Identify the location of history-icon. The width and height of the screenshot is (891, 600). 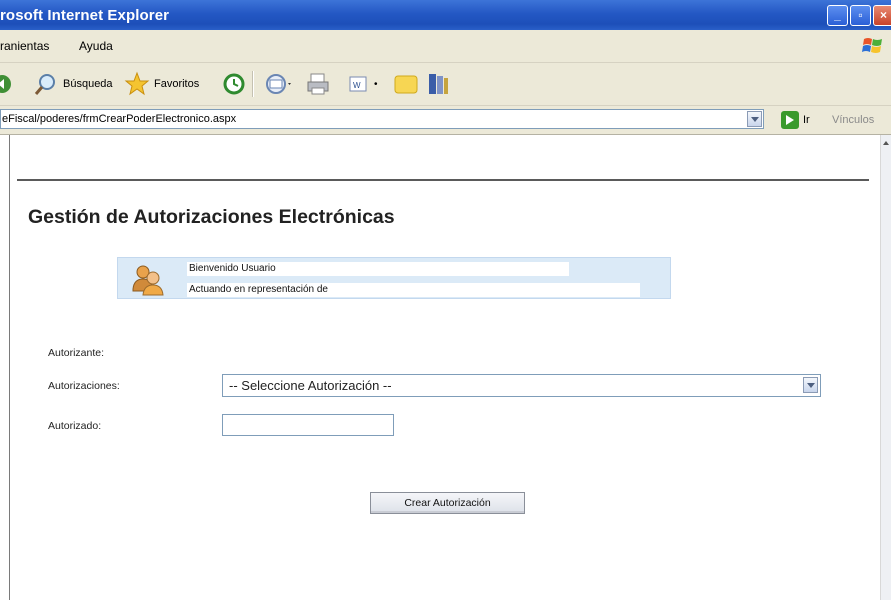
(234, 84).